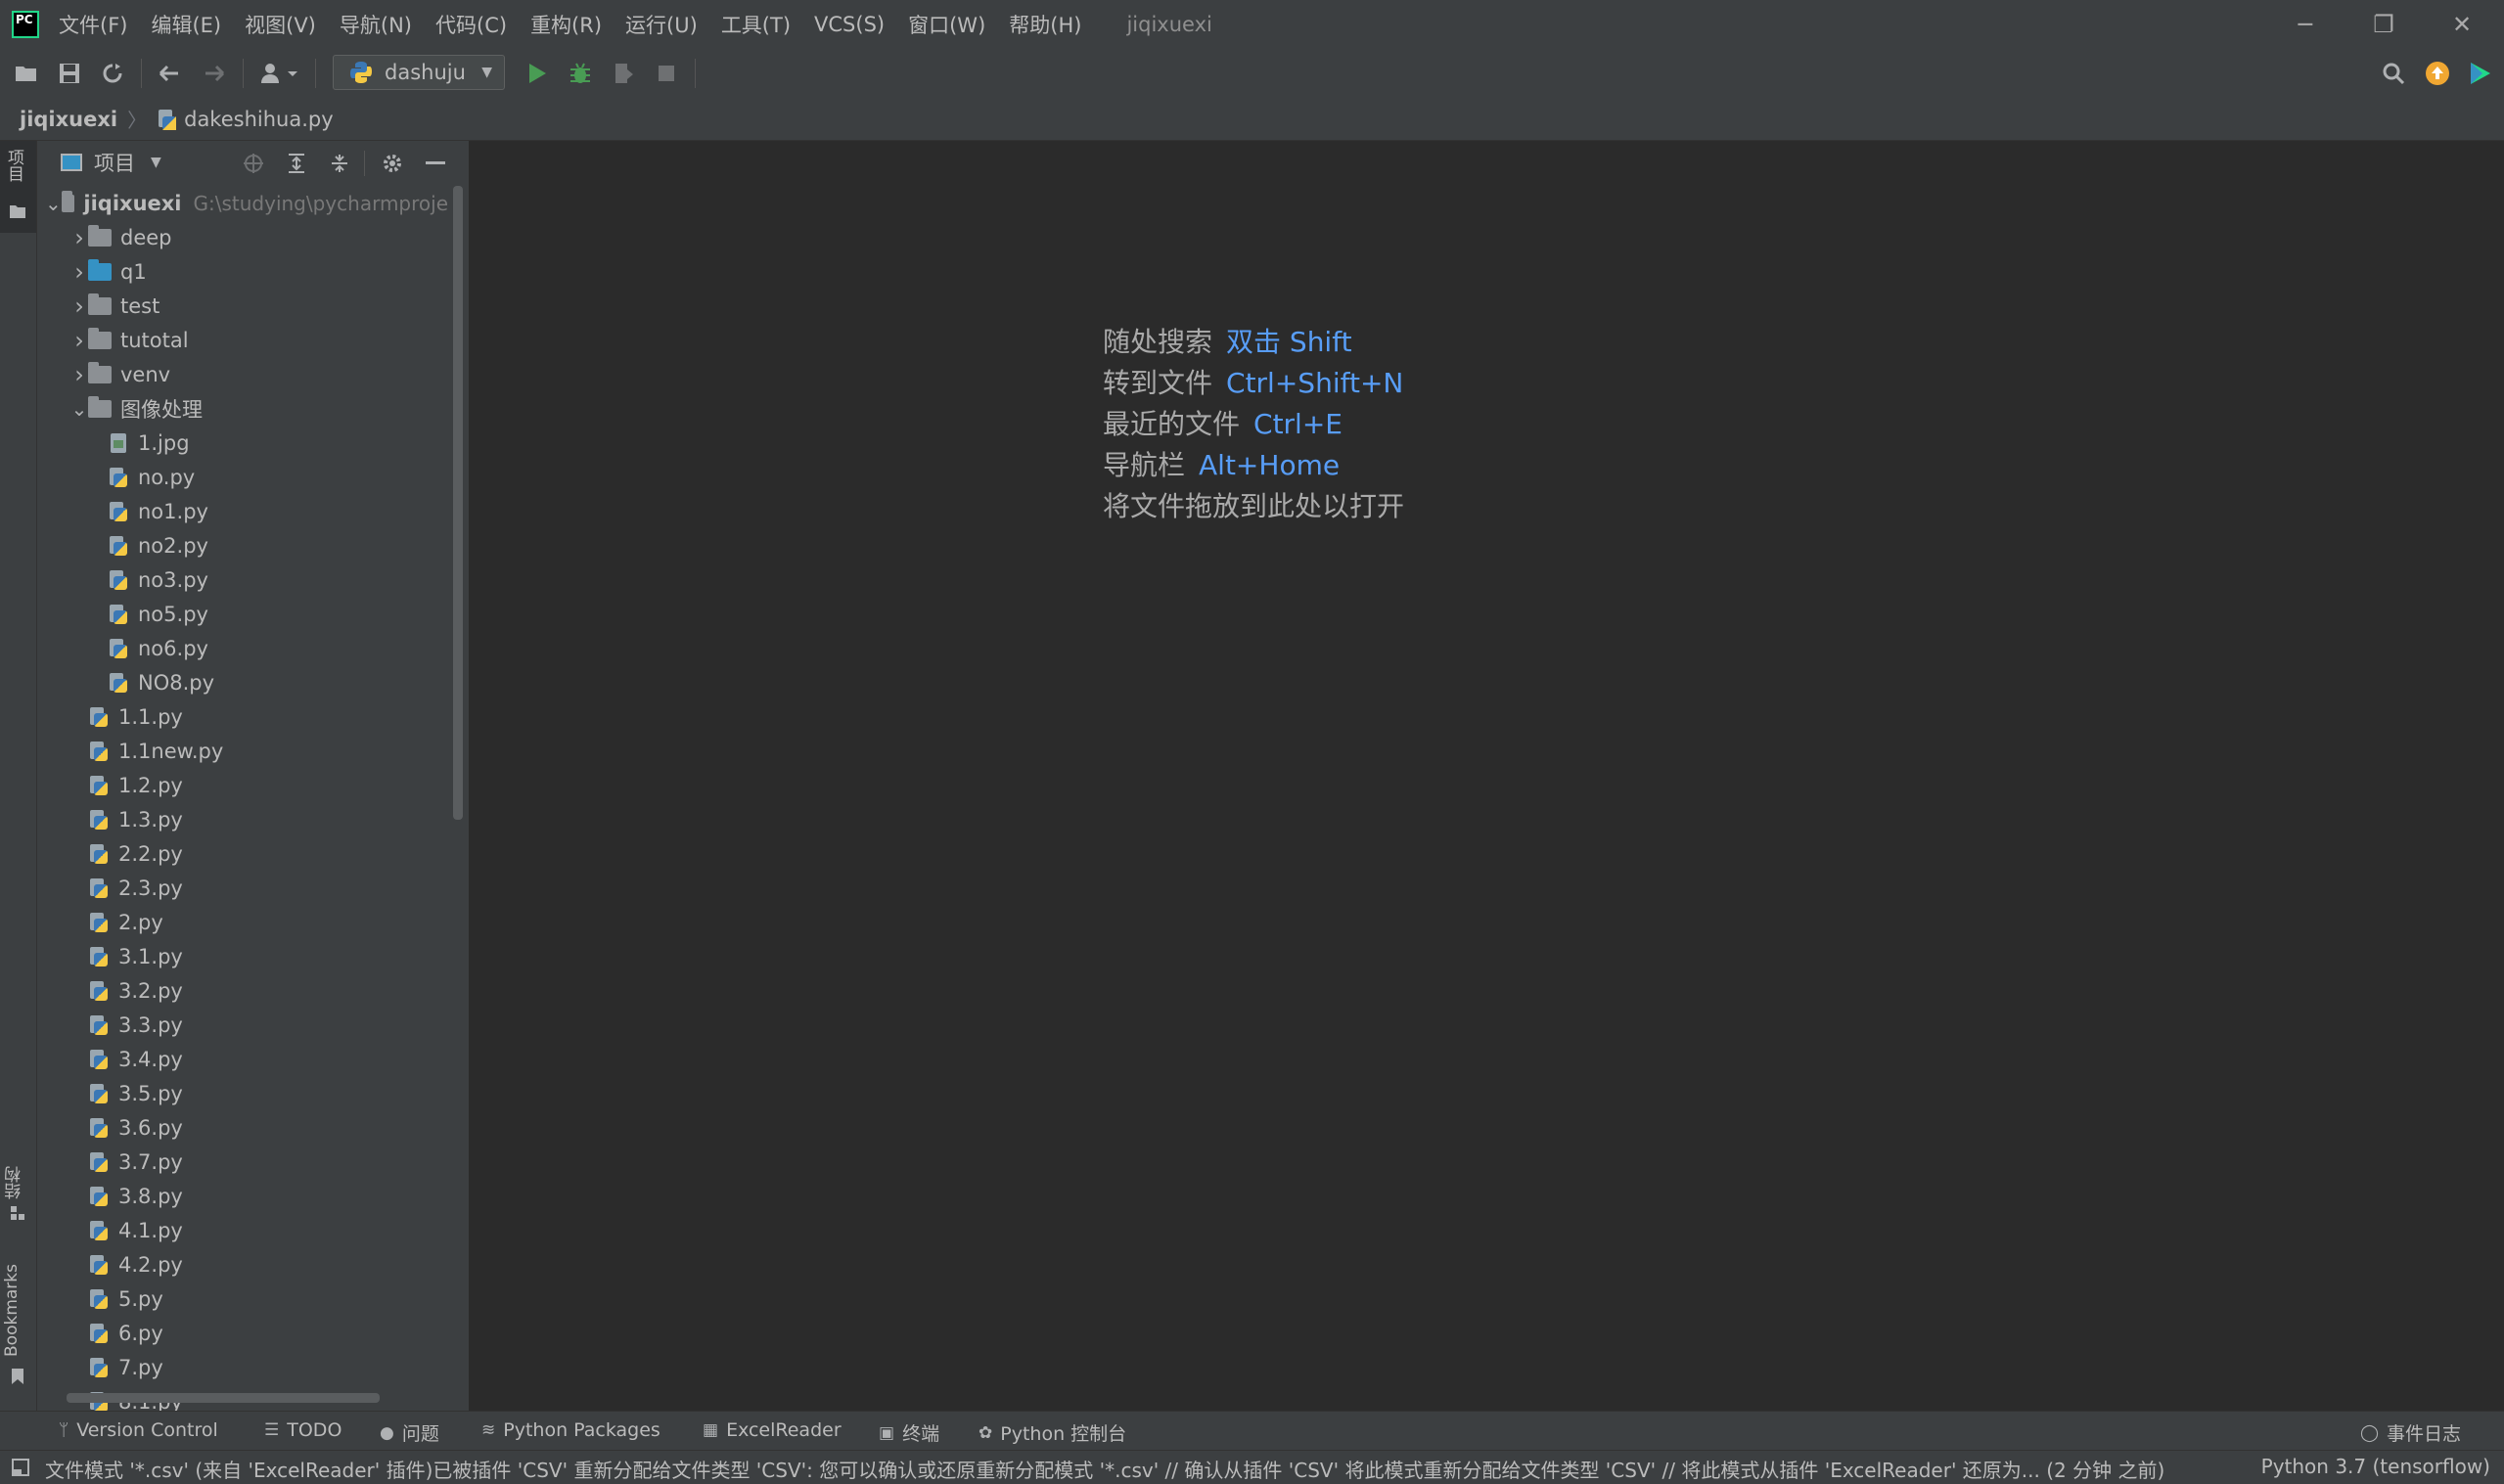 The image size is (2504, 1484). Describe the element at coordinates (242, 648) in the screenshot. I see `tree-file-item: no6.py` at that location.